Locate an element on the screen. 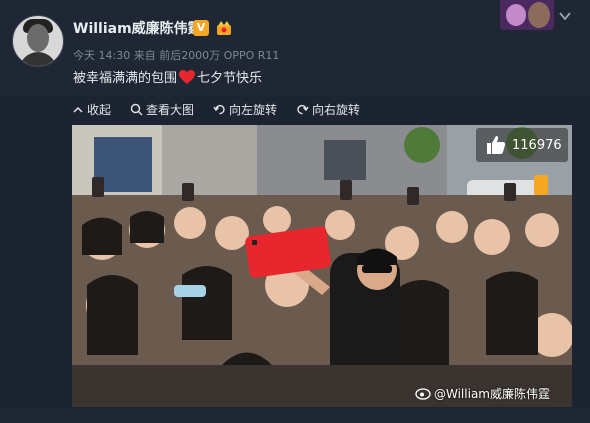 The image size is (590, 423). username-link: William威廉陈伟霆 is located at coordinates (137, 28).